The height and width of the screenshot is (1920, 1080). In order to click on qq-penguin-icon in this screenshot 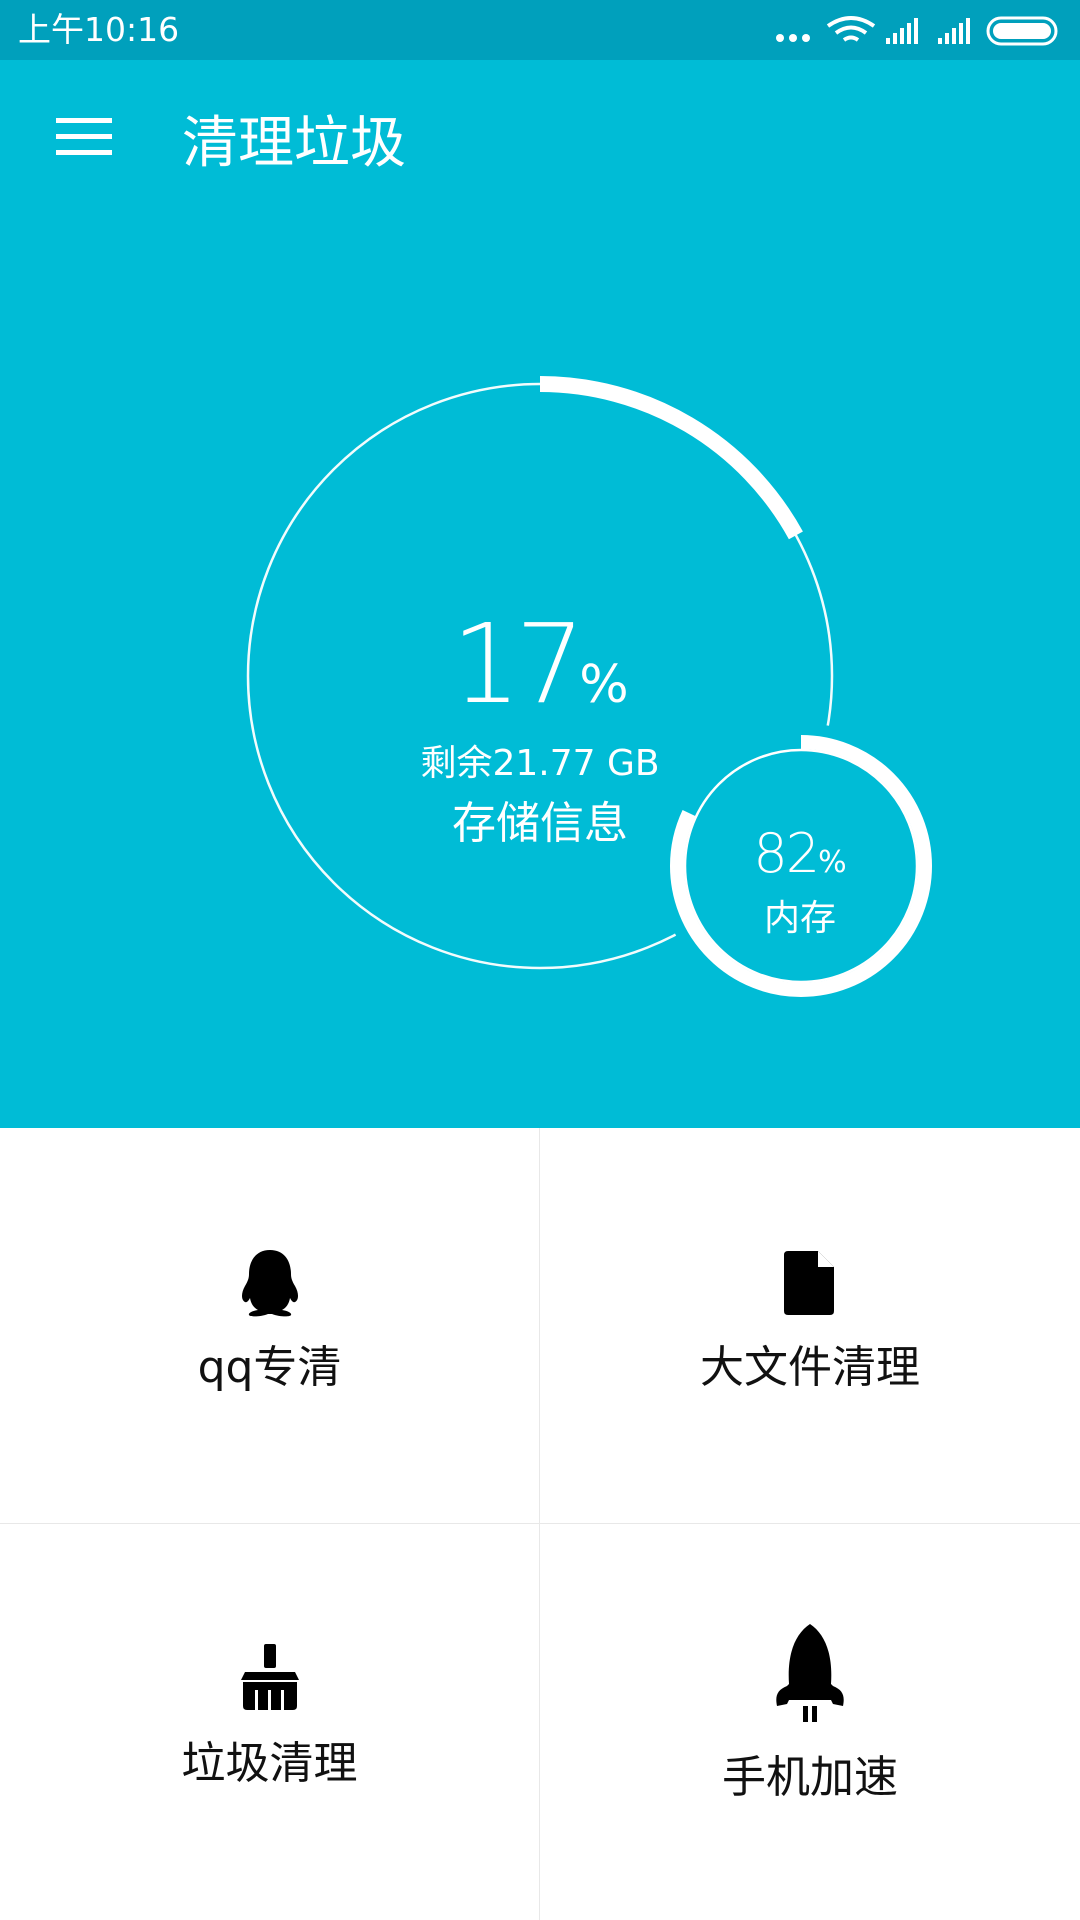, I will do `click(269, 1283)`.